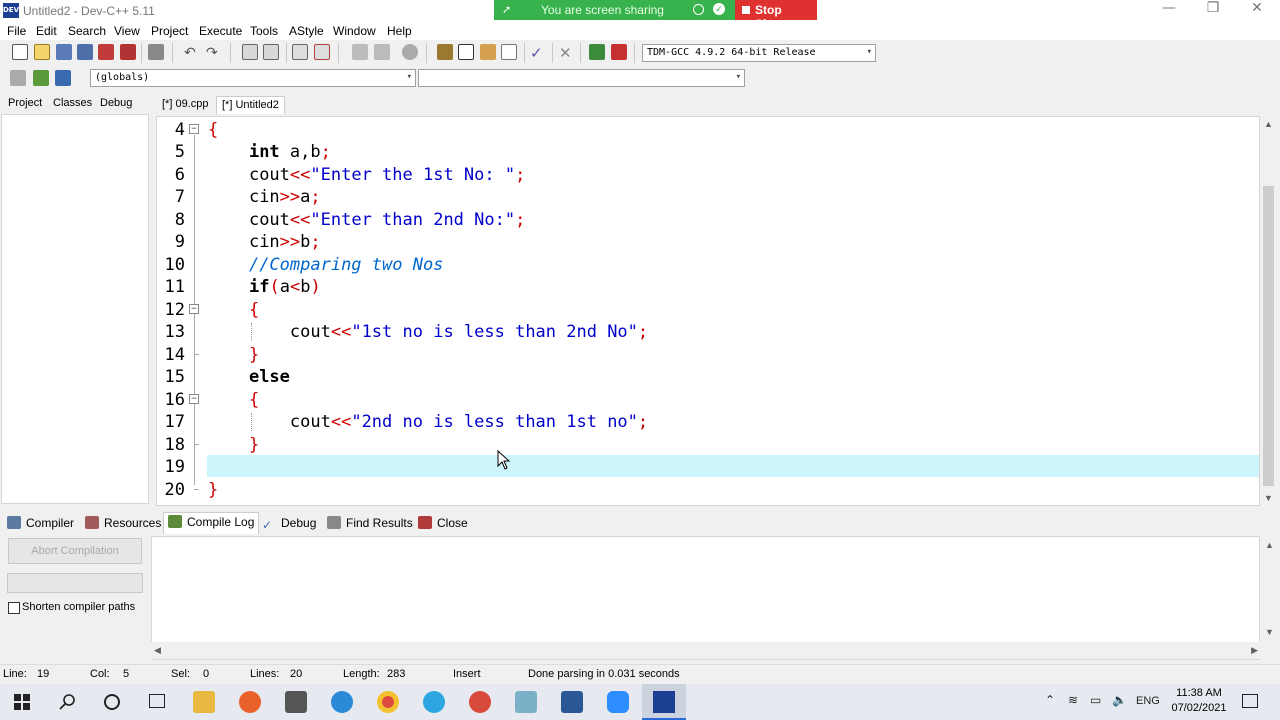 The width and height of the screenshot is (1280, 720). Describe the element at coordinates (1269, 588) in the screenshot. I see `log-vertical-scrollbar: ▲ ▼` at that location.